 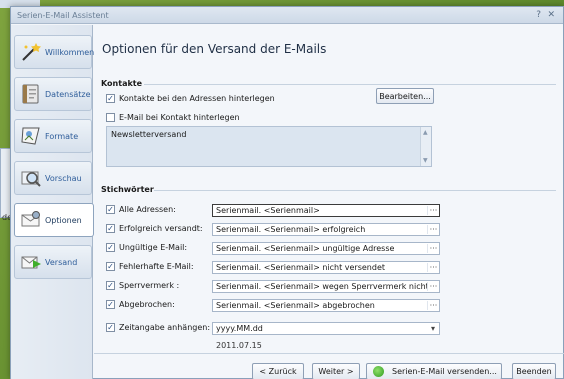 I want to click on timestamp-row: ✓ Zeitangabe anhängen:, so click(x=158, y=327).